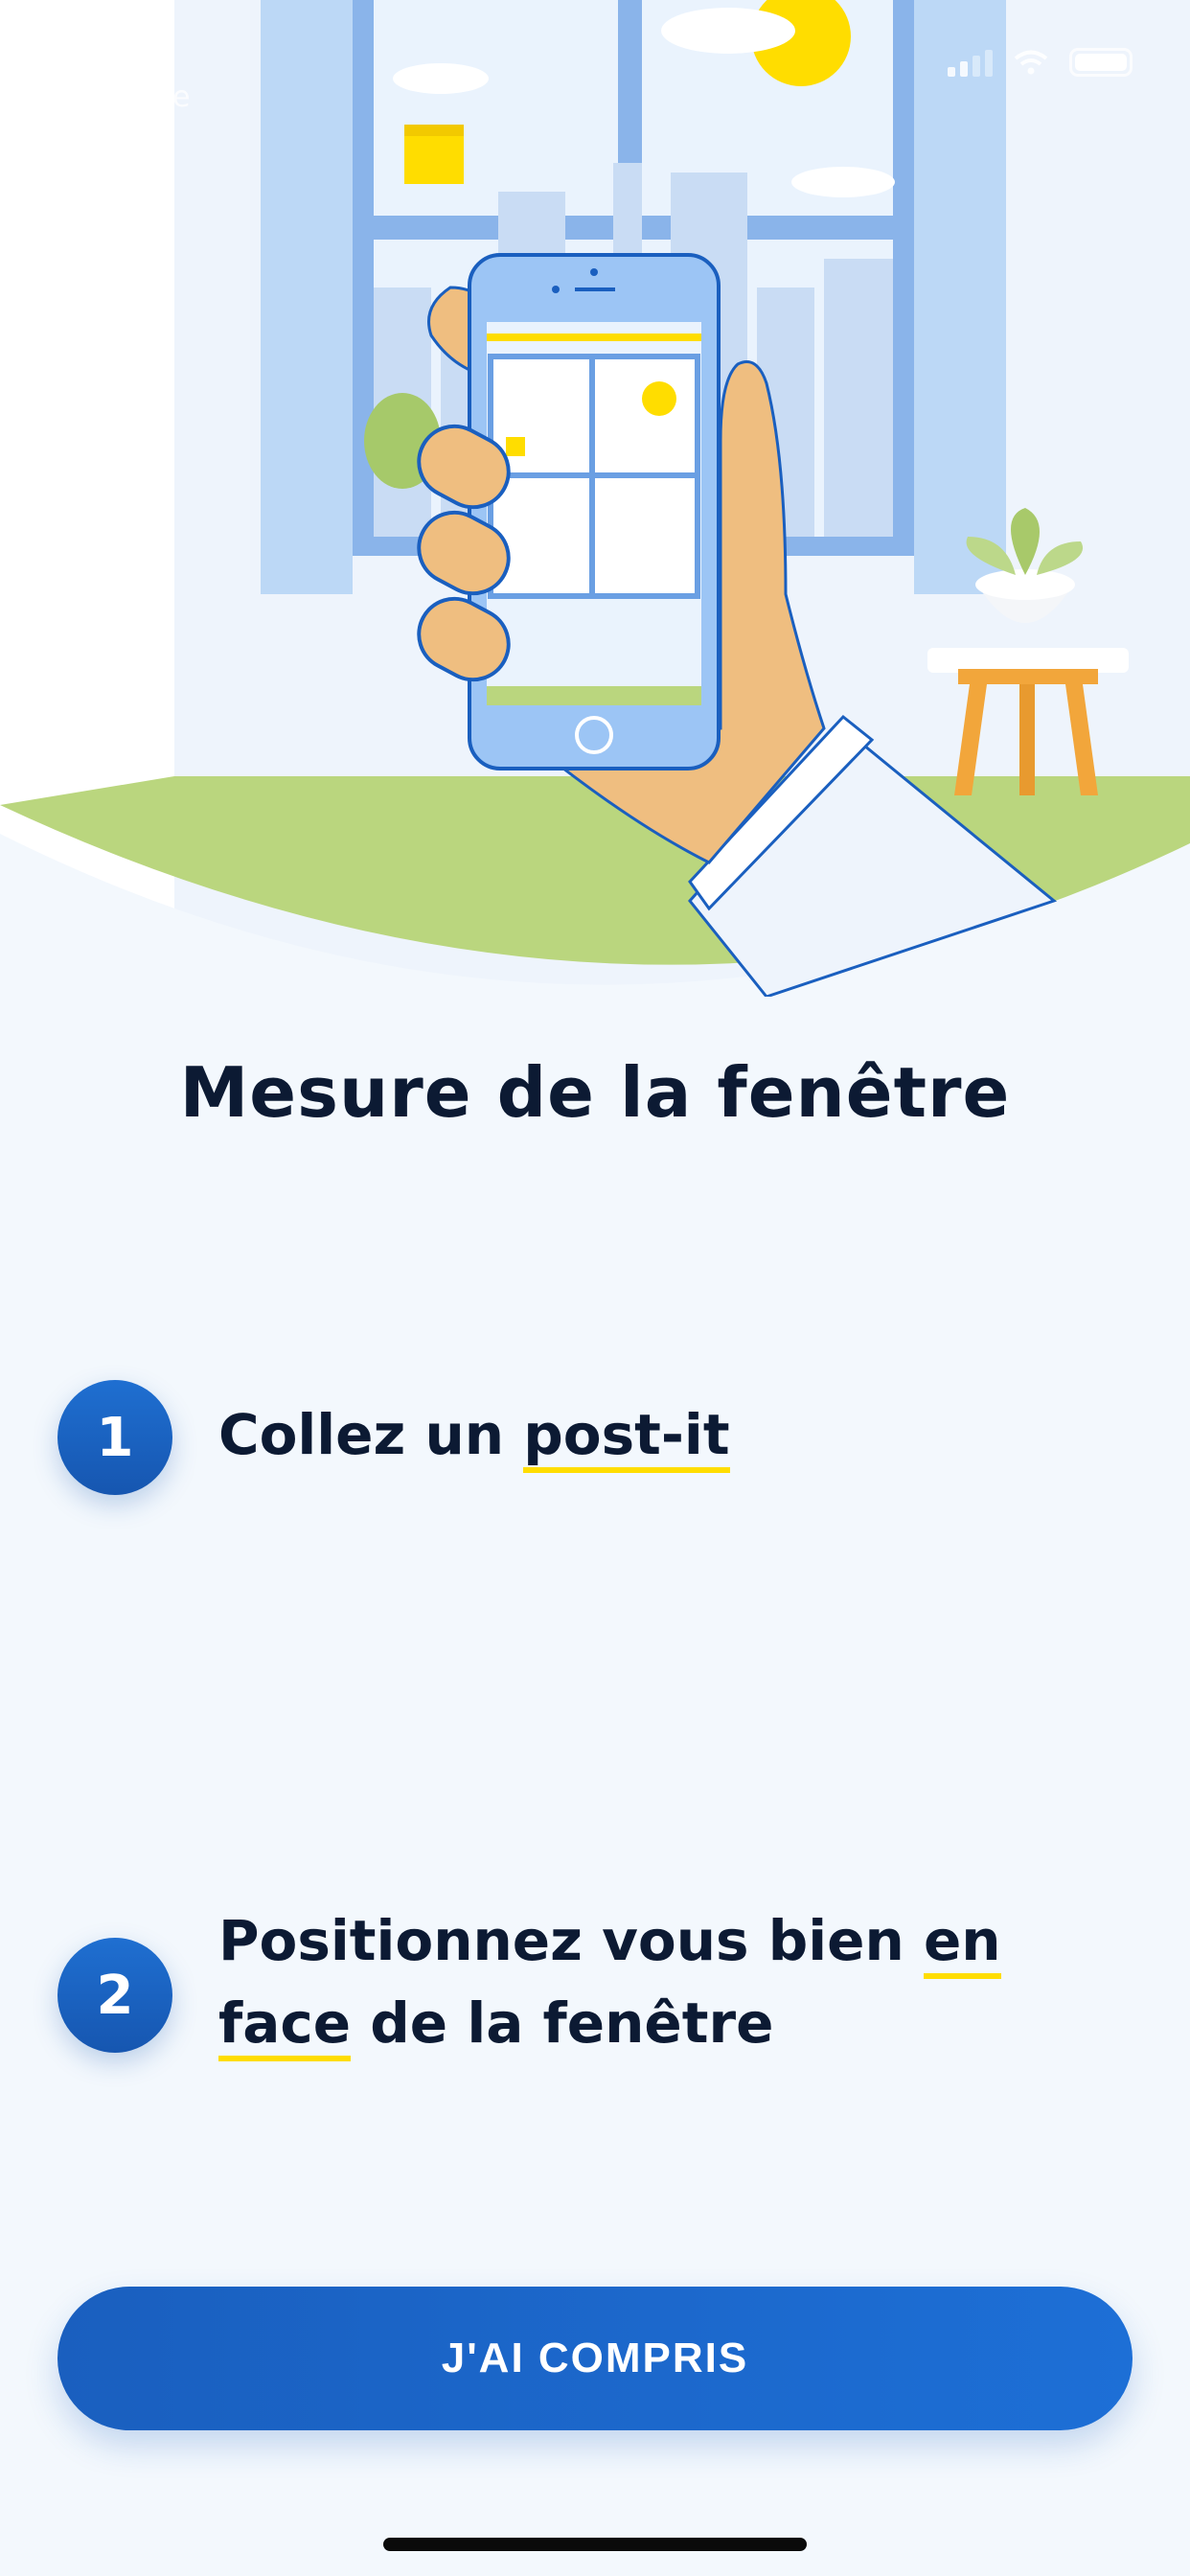  Describe the element at coordinates (562, 2023) in the screenshot. I see `step-text-part: de la fenêtre` at that location.